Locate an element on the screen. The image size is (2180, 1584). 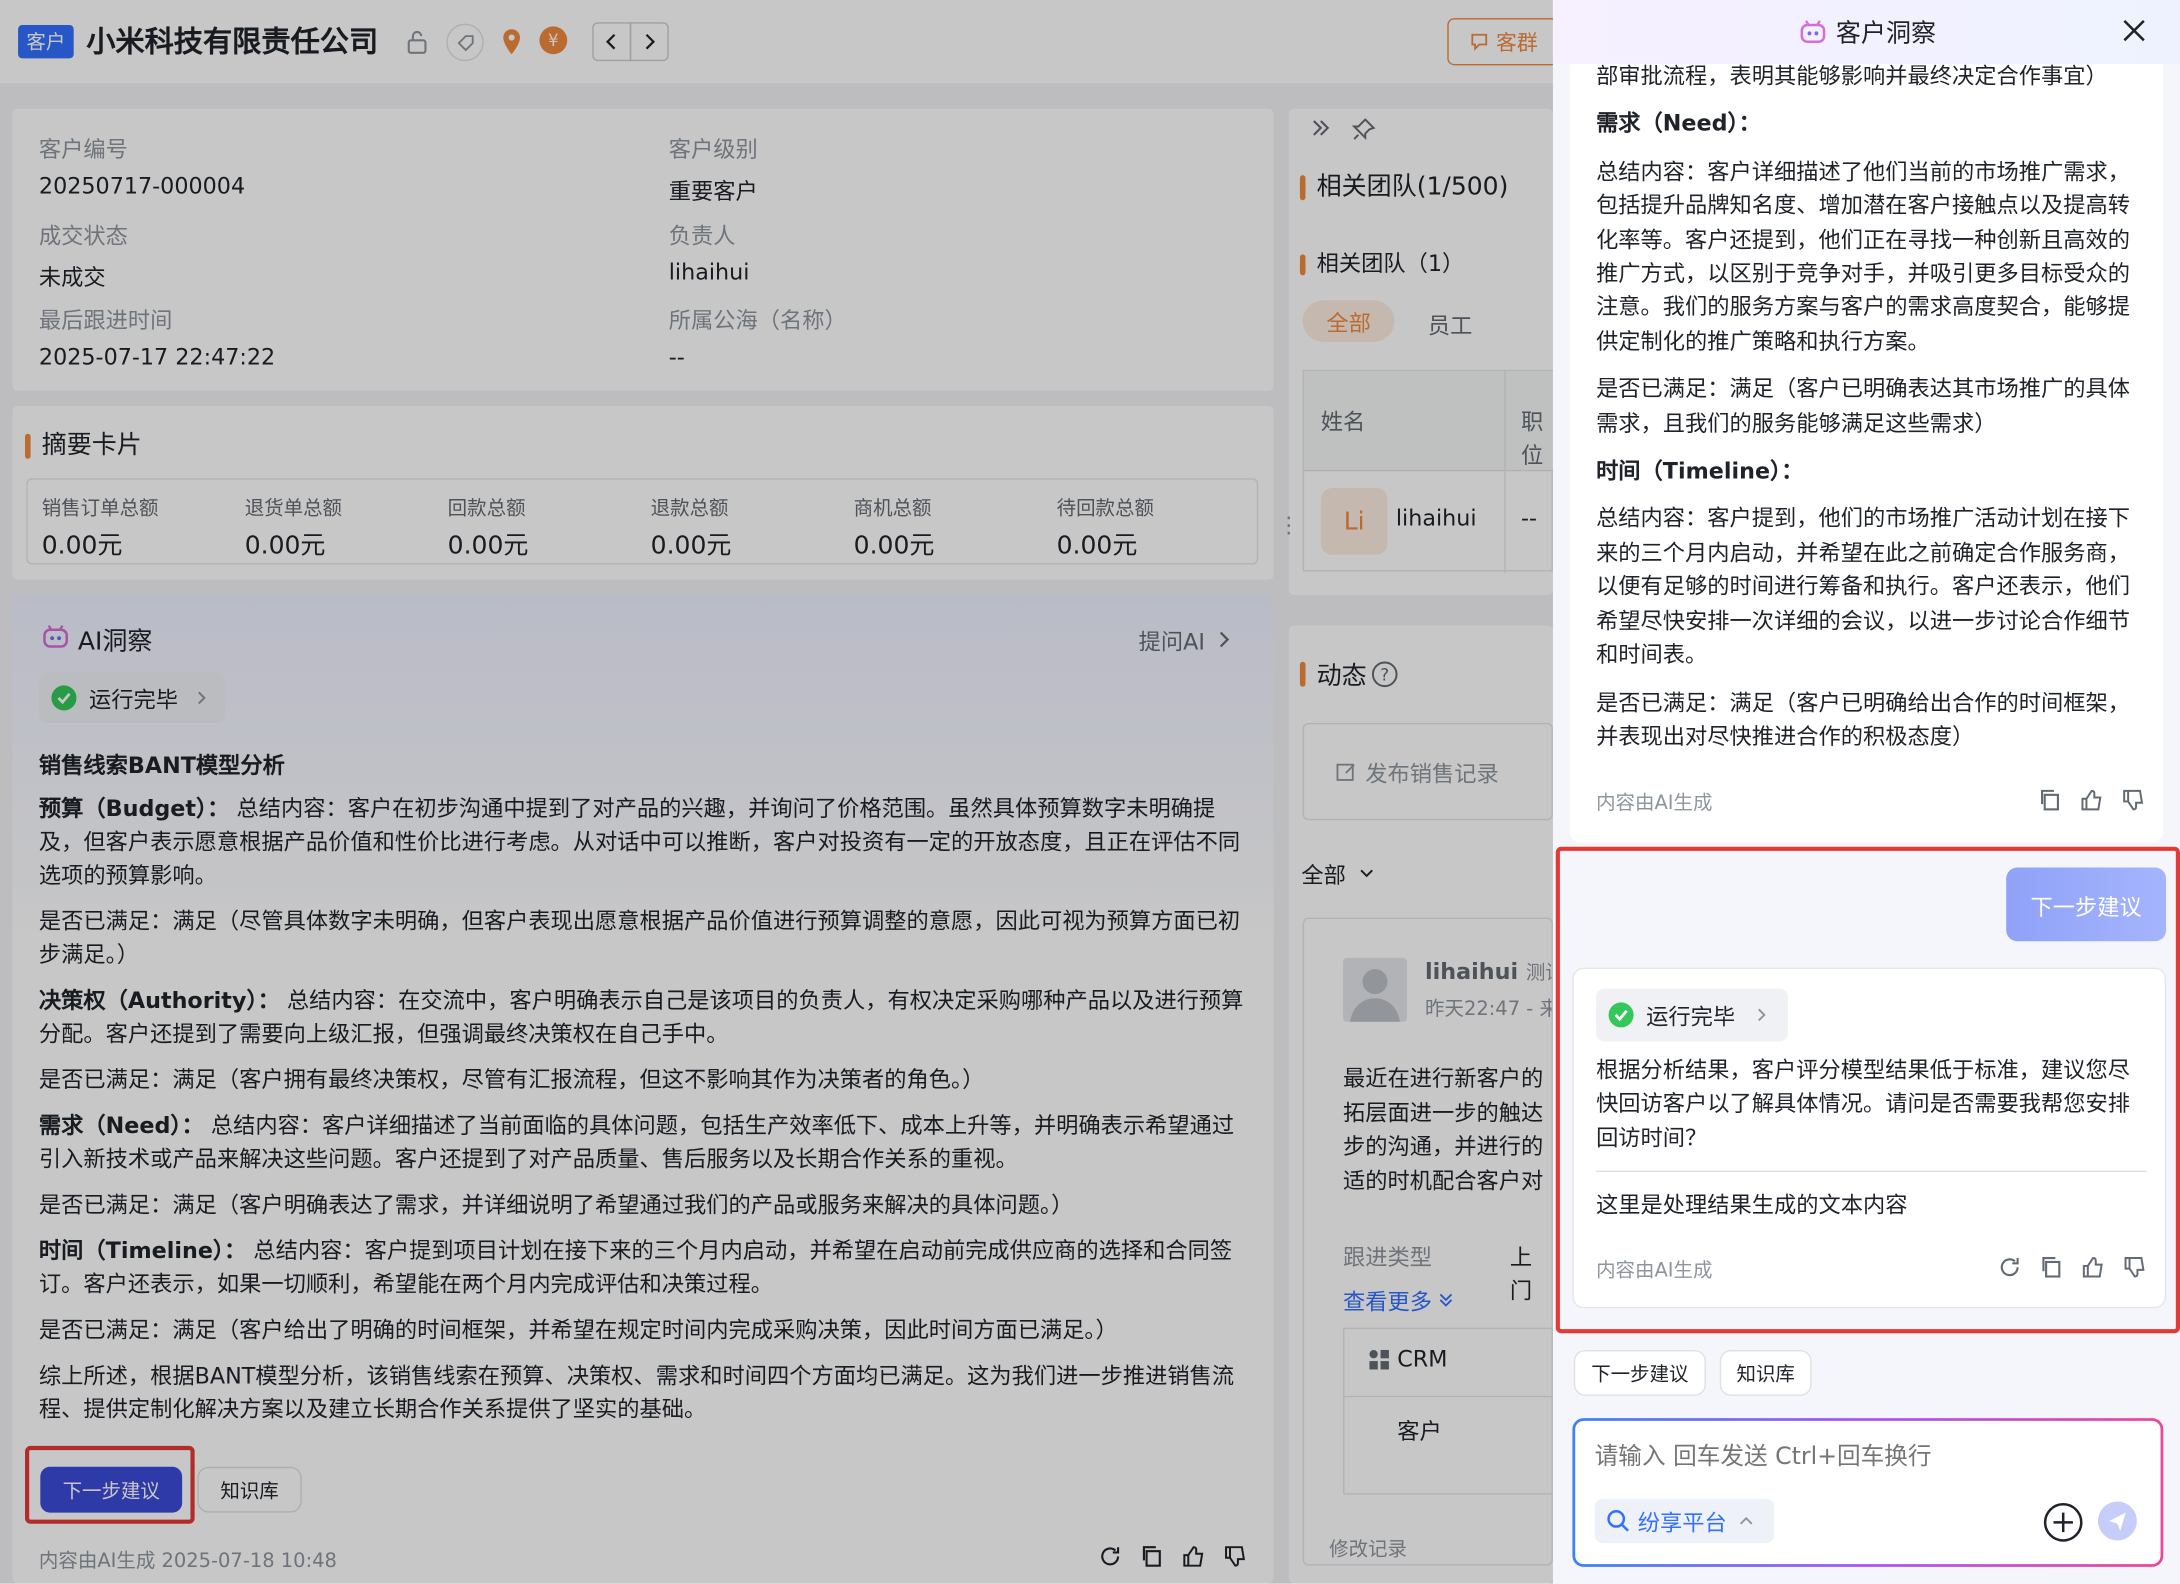
close-icon is located at coordinates (2134, 31).